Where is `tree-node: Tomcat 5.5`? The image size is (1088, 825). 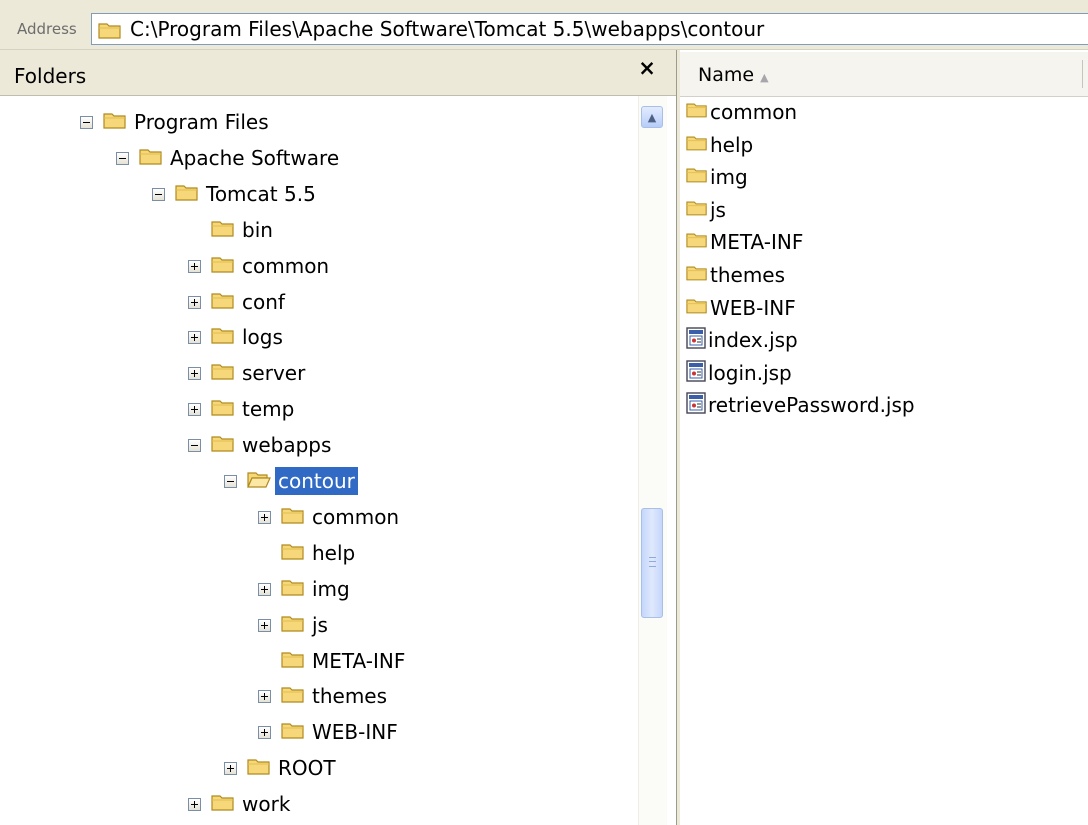
tree-node: Tomcat 5.5 is located at coordinates (235, 194).